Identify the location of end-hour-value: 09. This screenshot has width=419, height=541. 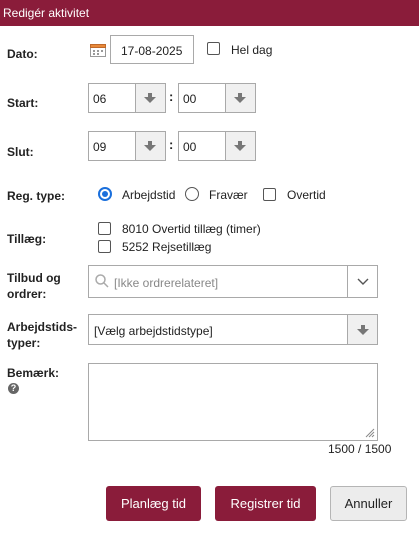
(100, 147).